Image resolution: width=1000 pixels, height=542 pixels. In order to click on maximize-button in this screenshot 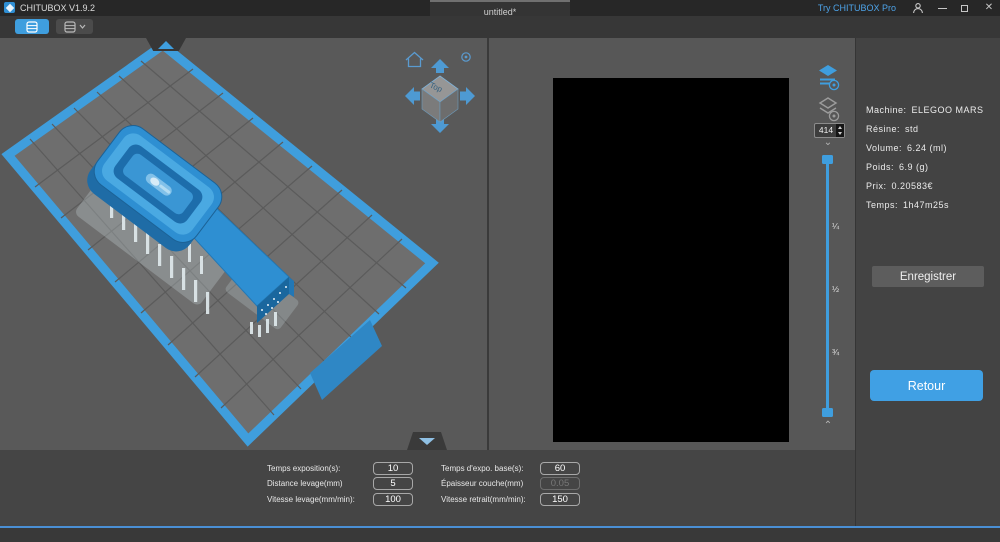, I will do `click(964, 8)`.